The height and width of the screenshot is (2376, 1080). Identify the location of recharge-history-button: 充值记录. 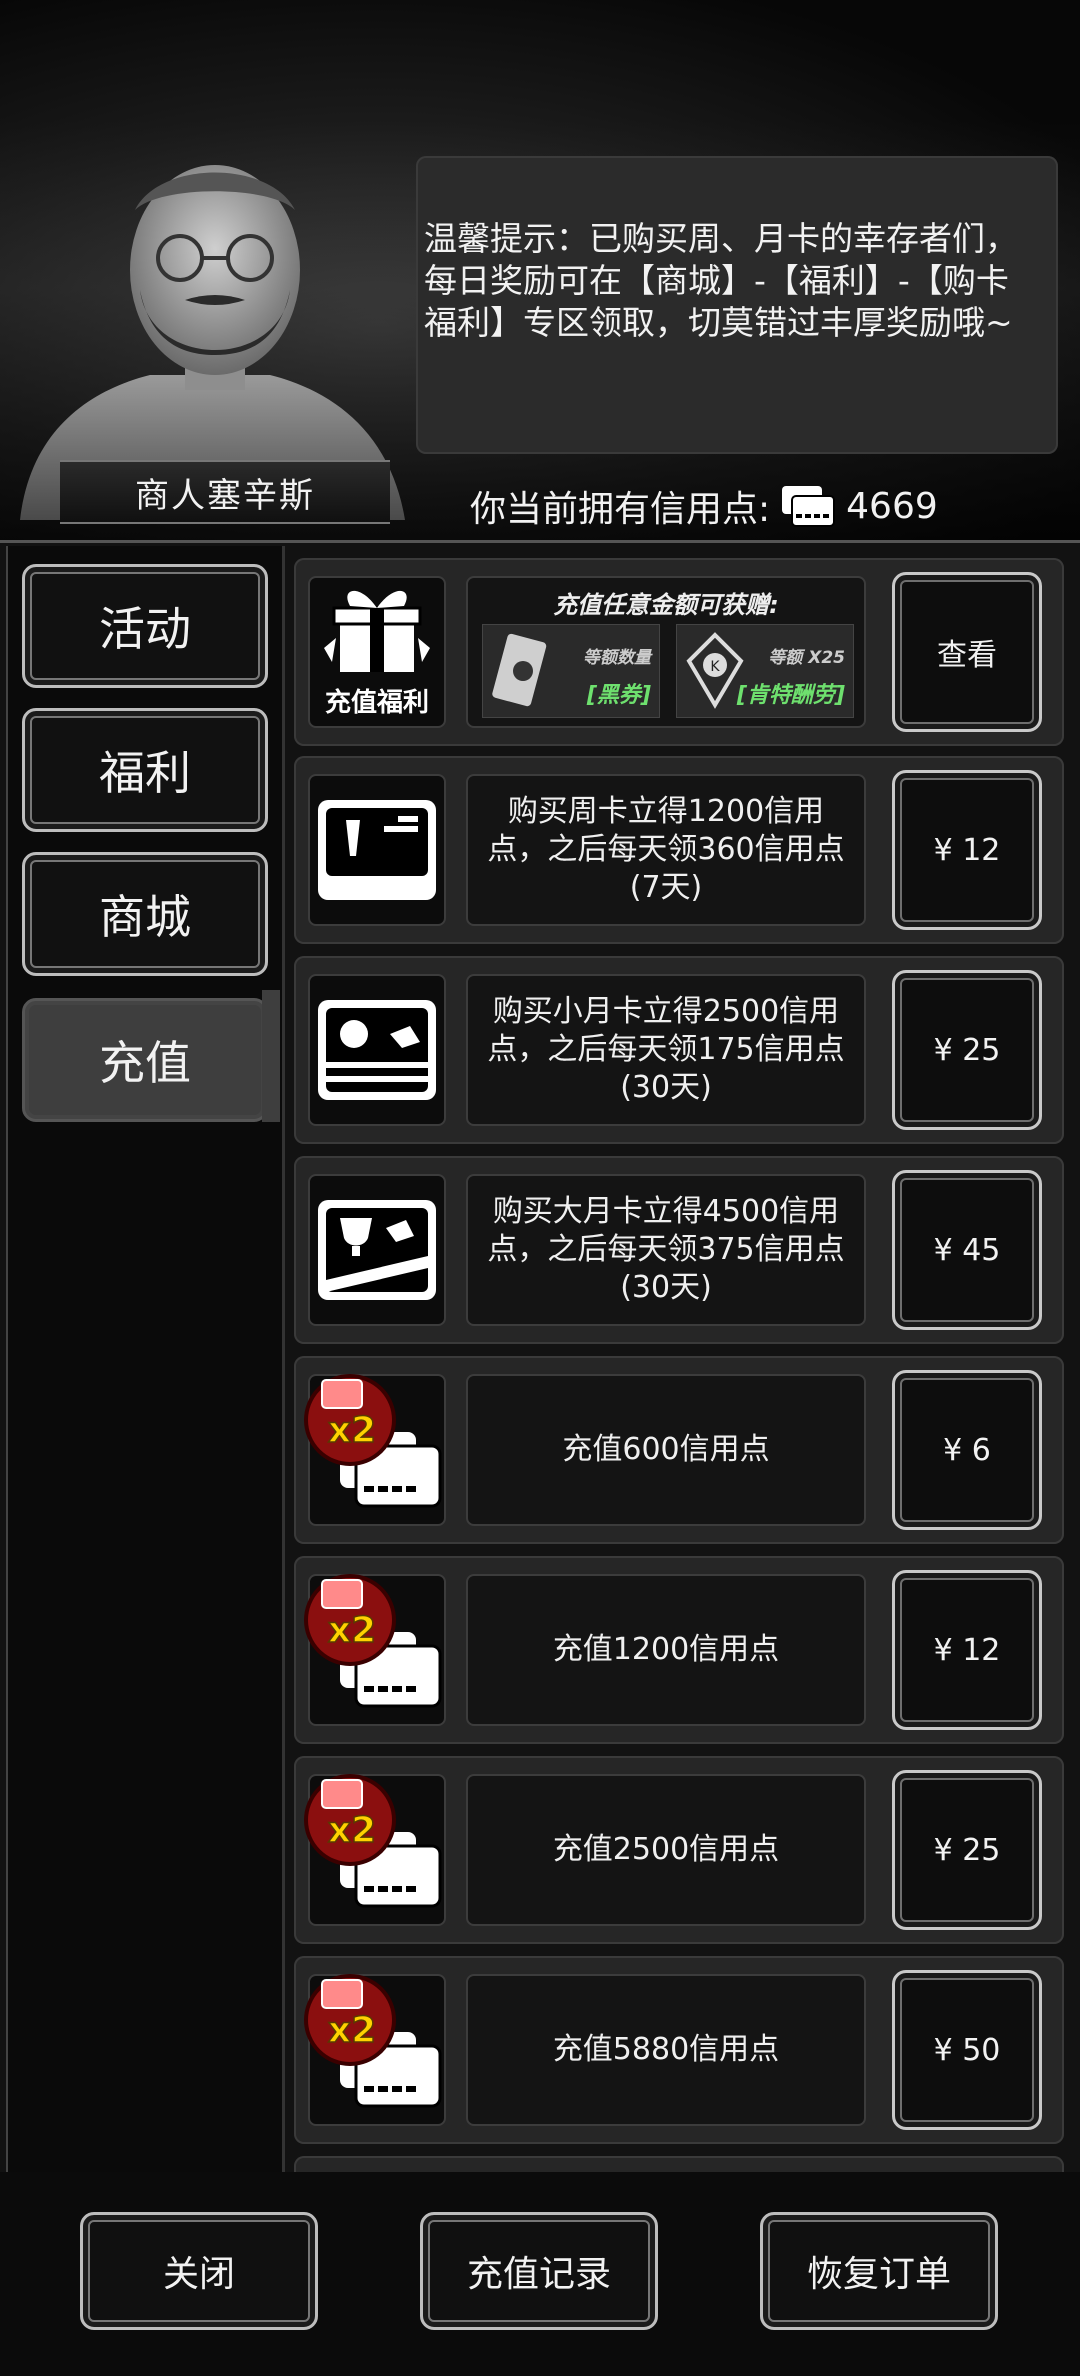
(539, 2271).